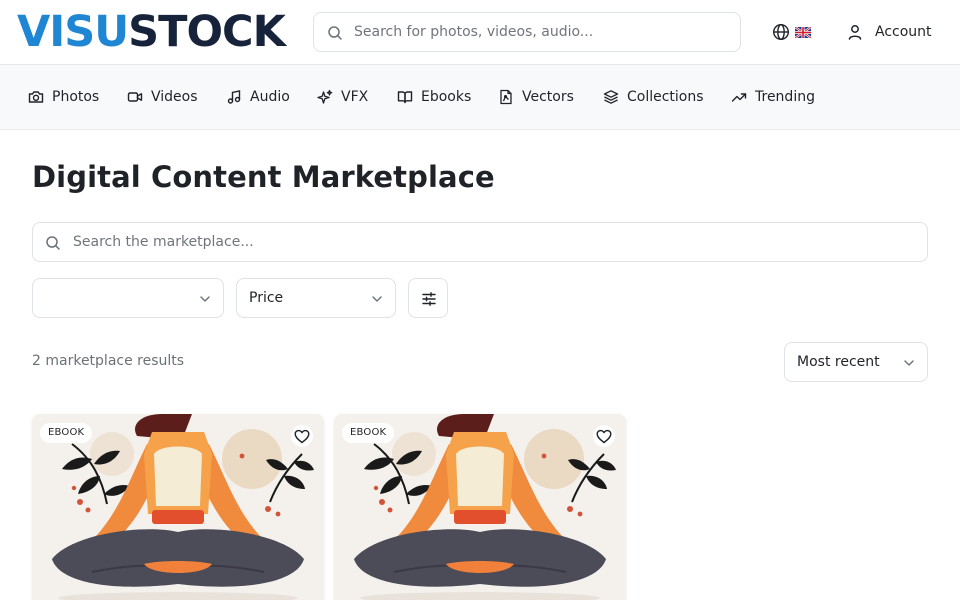  Describe the element at coordinates (903, 32) in the screenshot. I see `account-label: Account` at that location.